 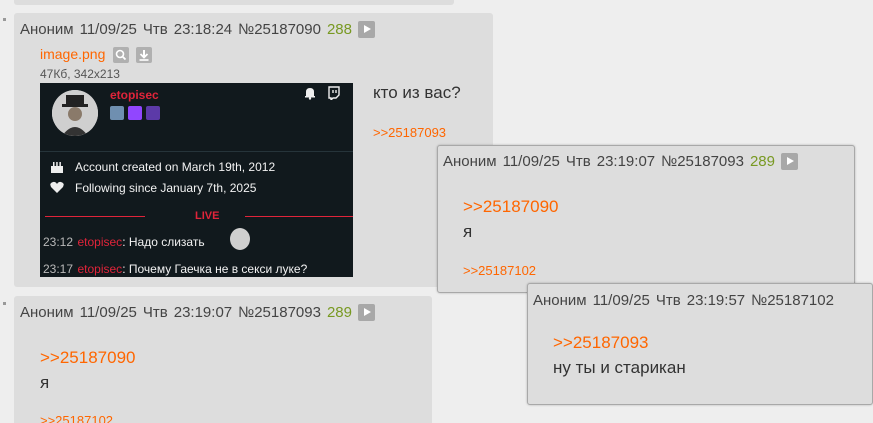 What do you see at coordinates (80, 74) in the screenshot?
I see `file-meta: 47Кб, 342x213` at bounding box center [80, 74].